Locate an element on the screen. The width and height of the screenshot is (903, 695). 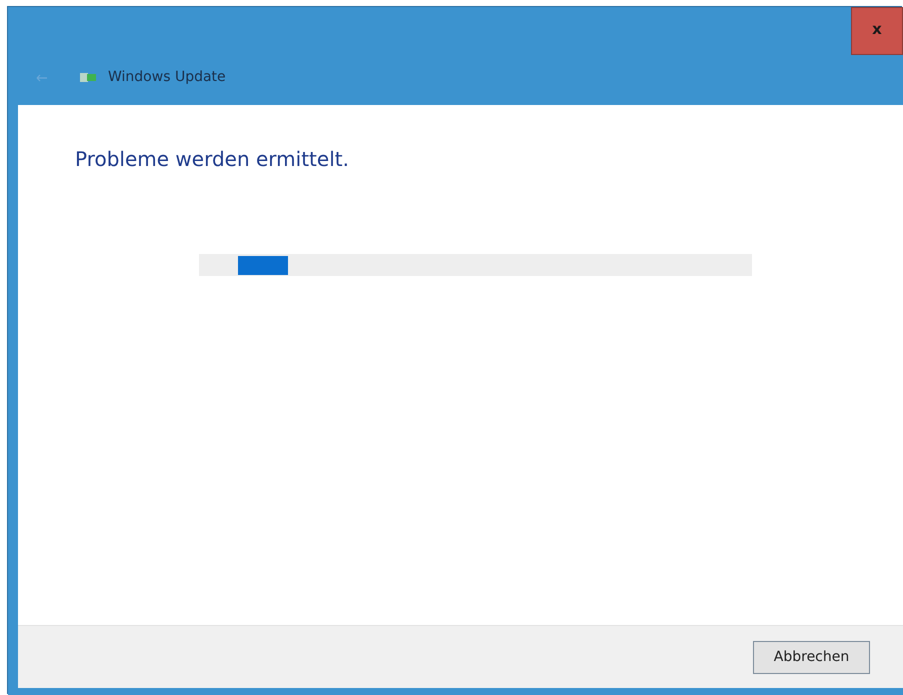
cancel-button: Abbrechen is located at coordinates (811, 657).